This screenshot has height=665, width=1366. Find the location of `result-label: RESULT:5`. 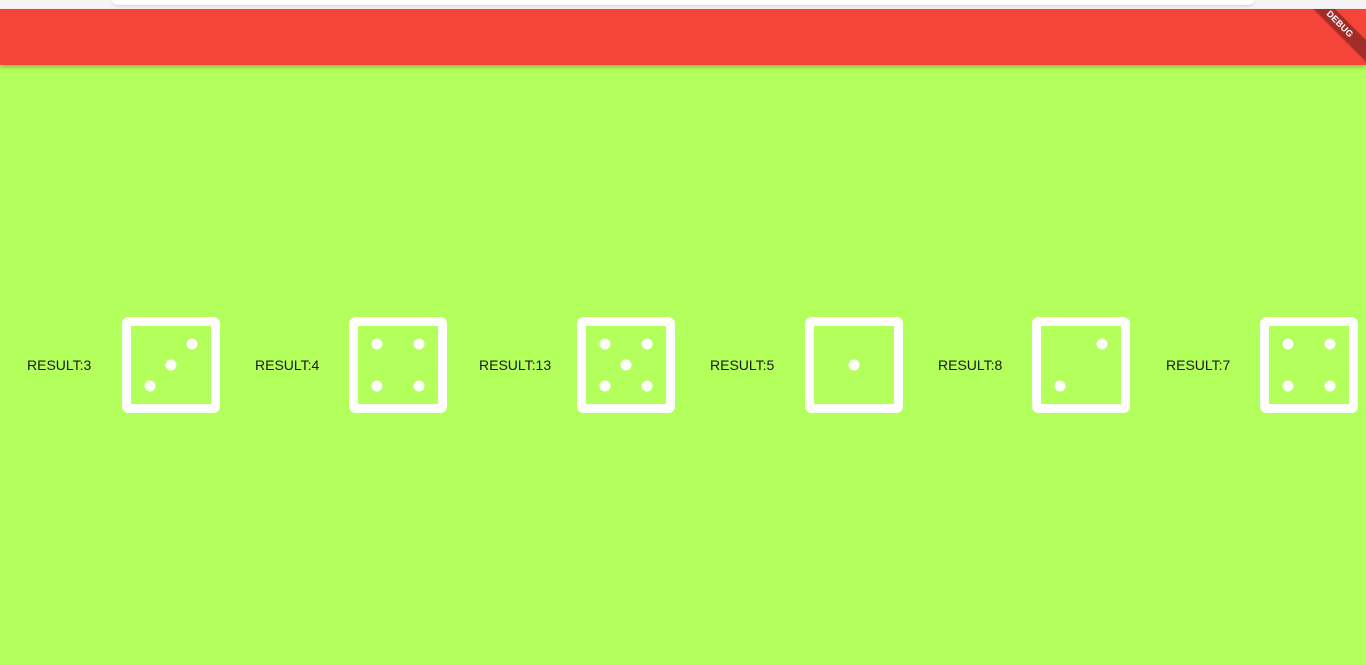

result-label: RESULT:5 is located at coordinates (742, 365).